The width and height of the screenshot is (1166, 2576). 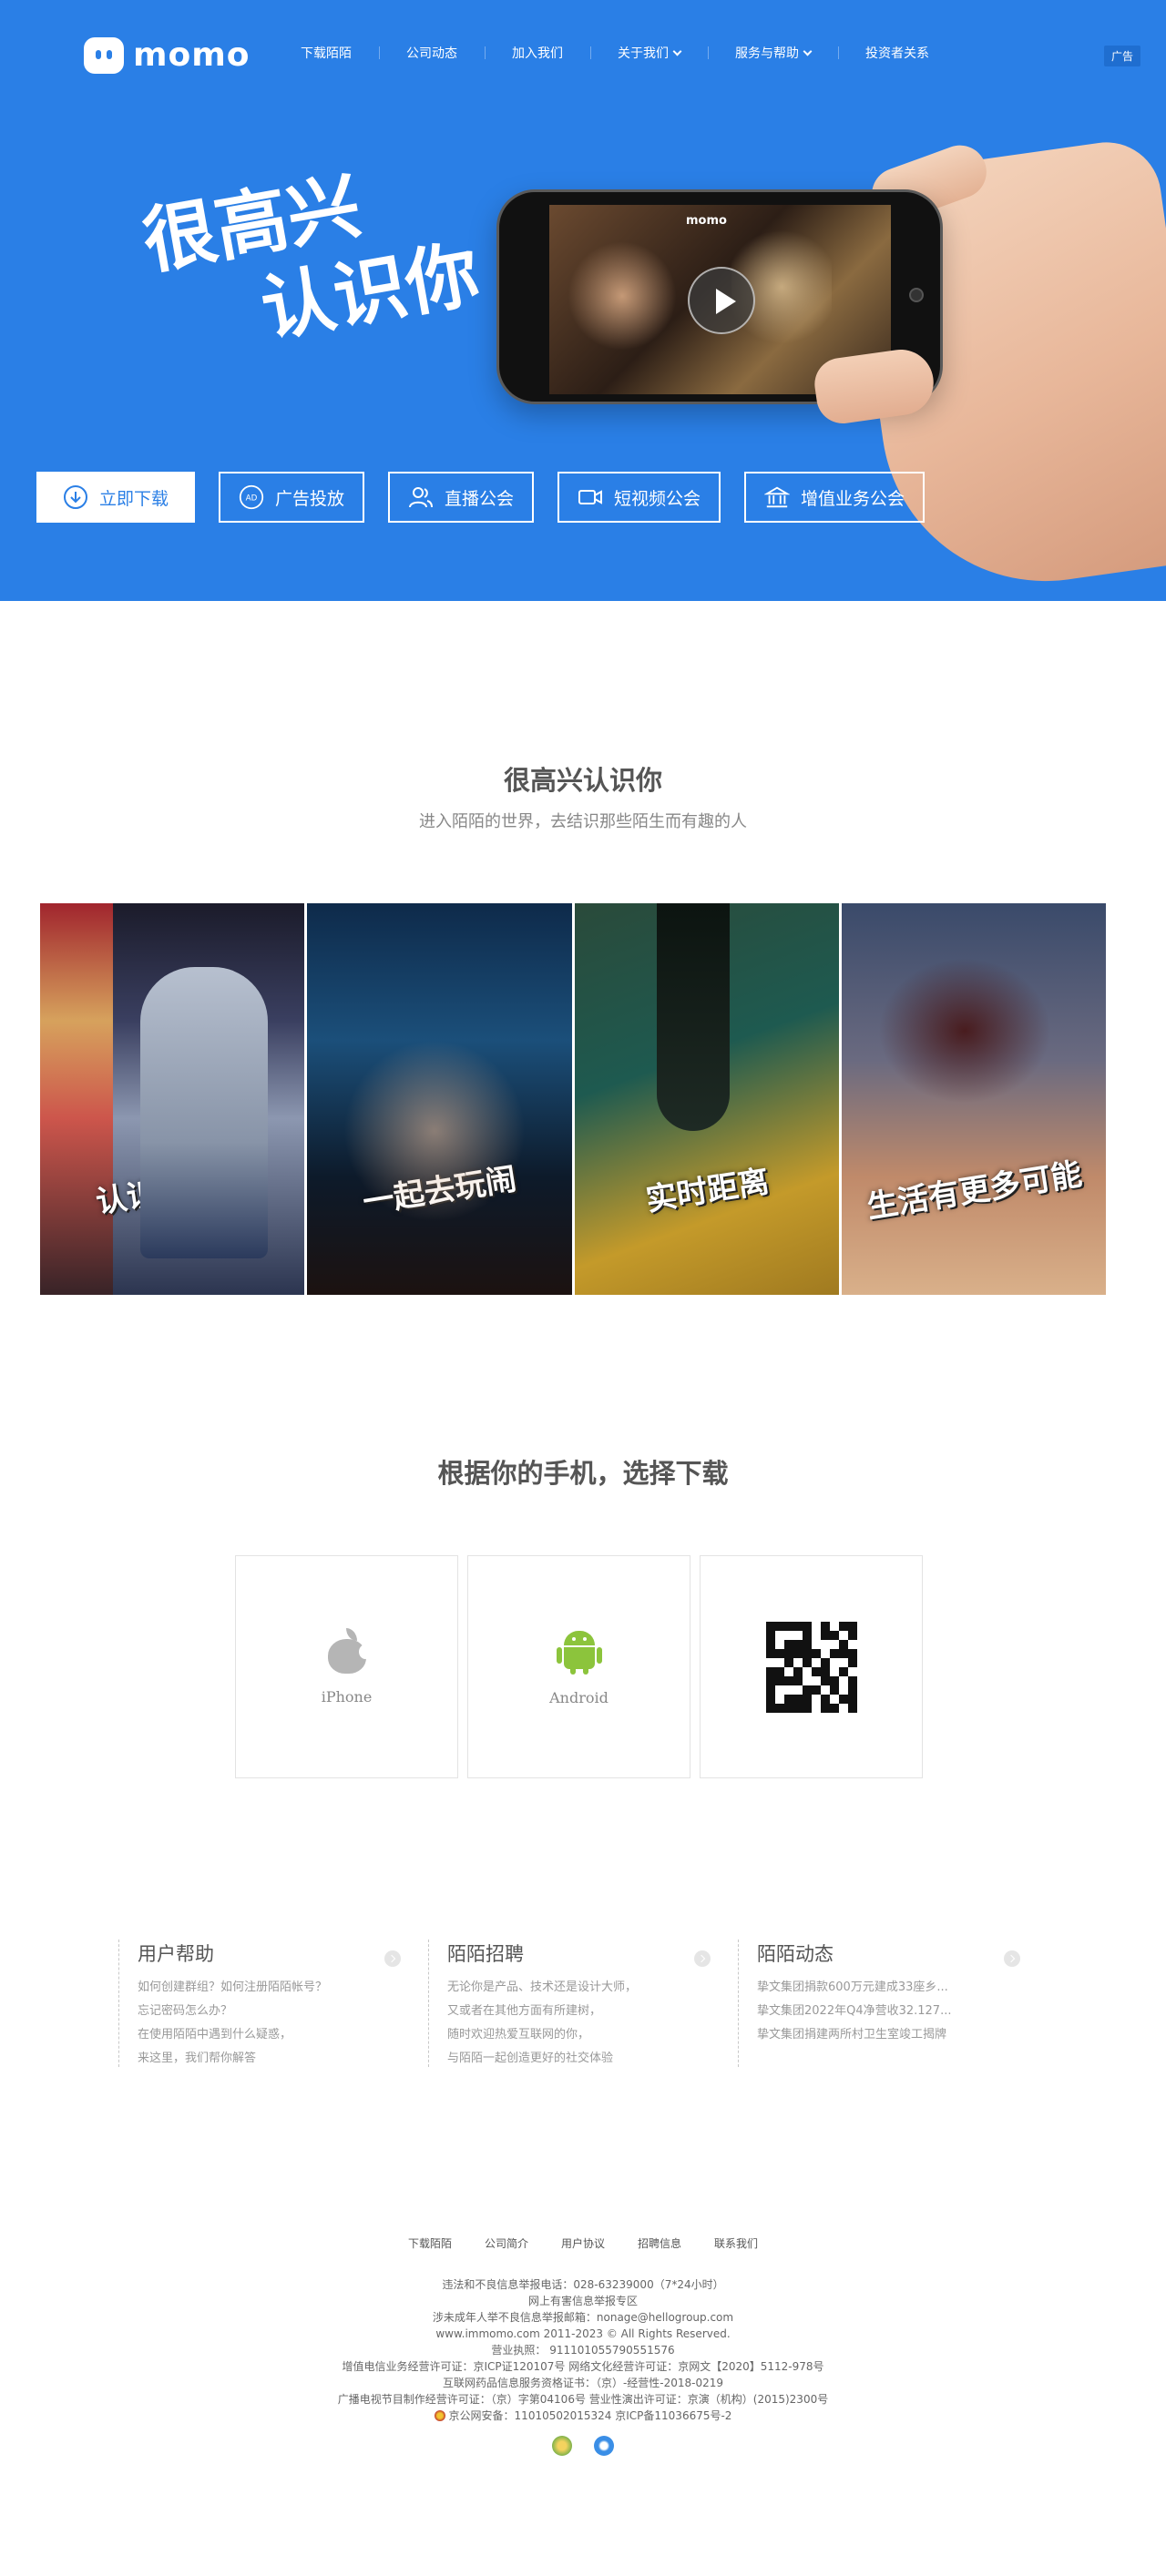 What do you see at coordinates (430, 2243) in the screenshot?
I see `footer-link-download: 下载陌陌` at bounding box center [430, 2243].